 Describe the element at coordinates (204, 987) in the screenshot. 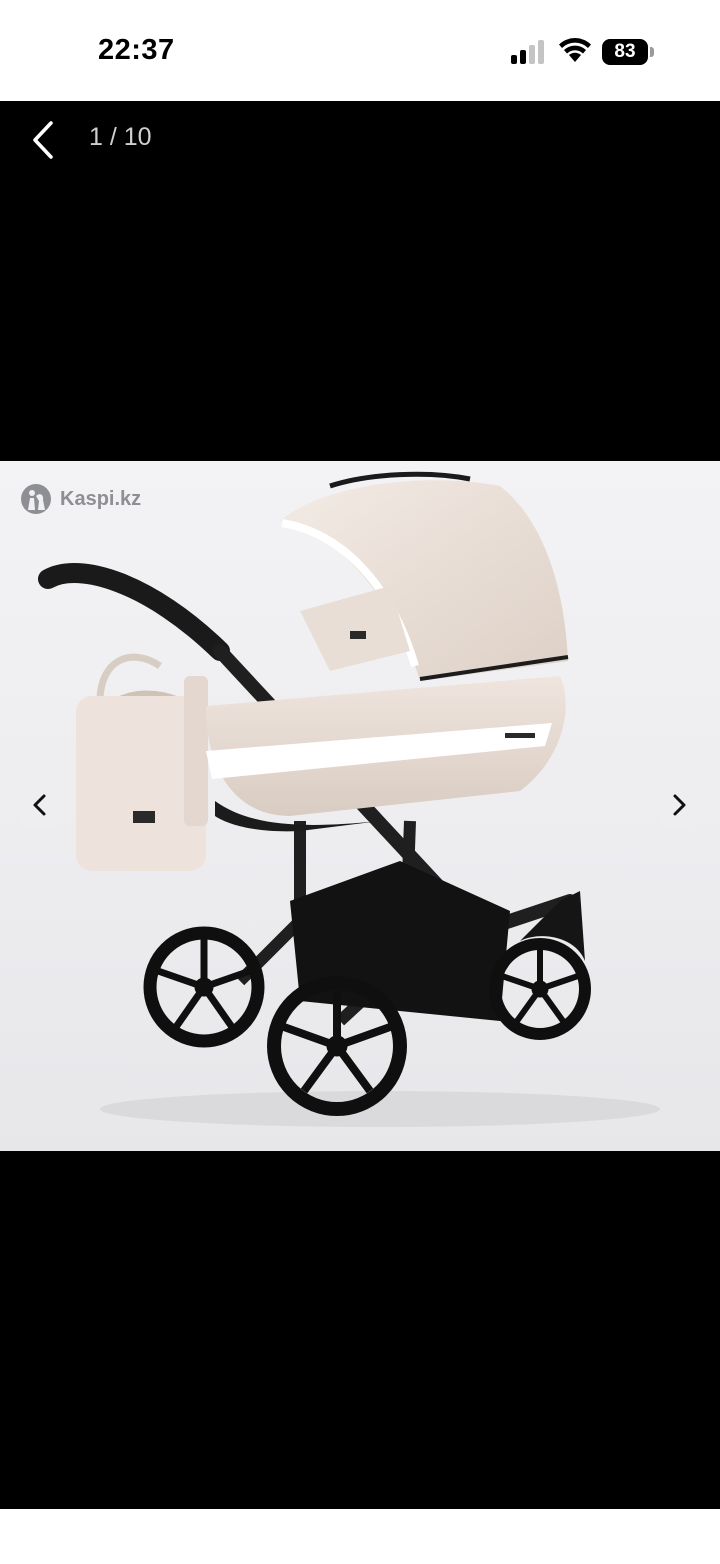

I see `wheel` at that location.